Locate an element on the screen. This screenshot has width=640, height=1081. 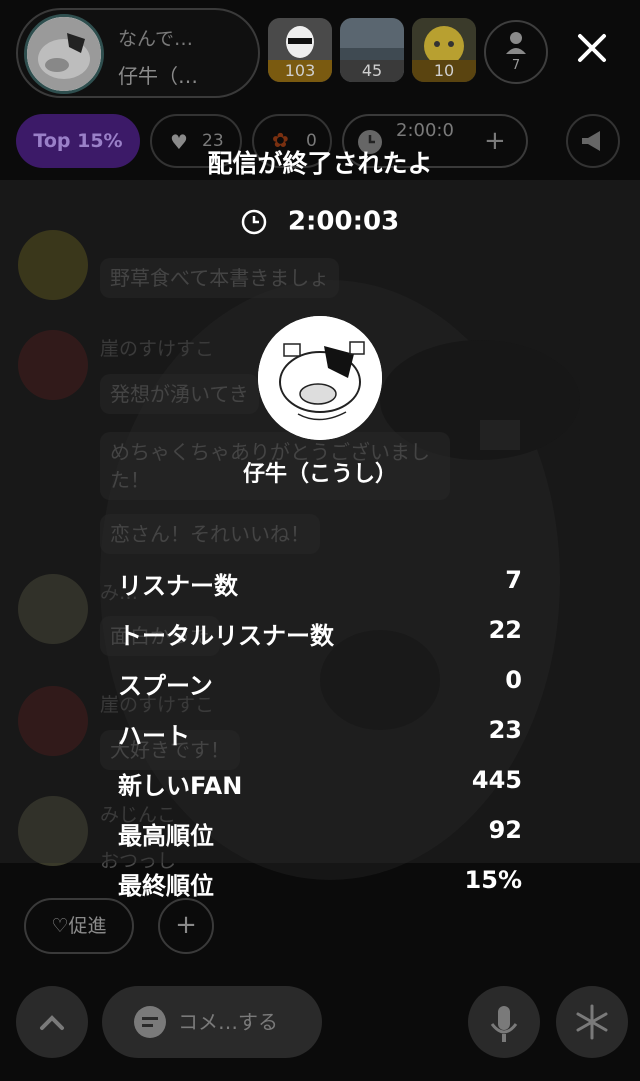
microphone-icon is located at coordinates (504, 1024).